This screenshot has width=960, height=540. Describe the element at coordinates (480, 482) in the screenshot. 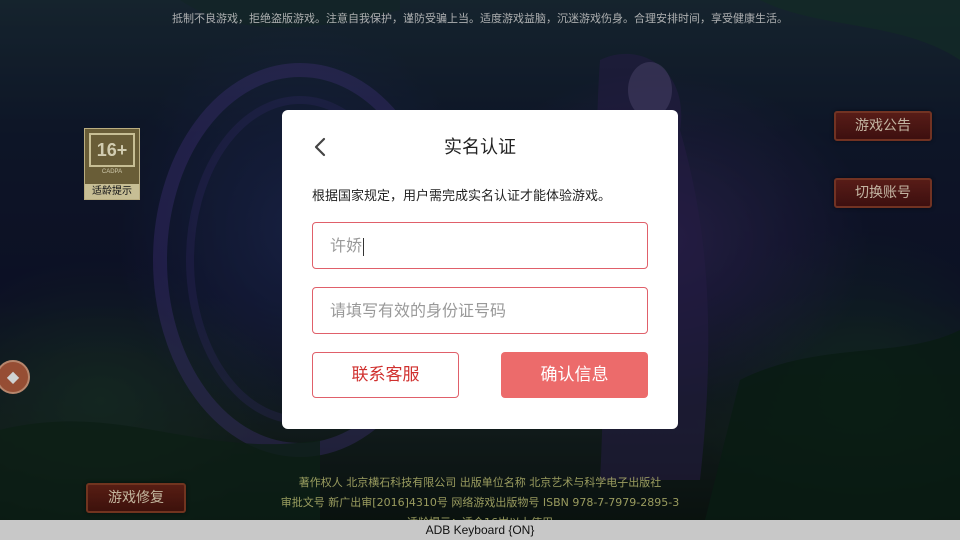

I see `copyright-line: 著作权人 北京横石科技有限公司 出版单位名称 北京艺术与科学电子出版社` at that location.